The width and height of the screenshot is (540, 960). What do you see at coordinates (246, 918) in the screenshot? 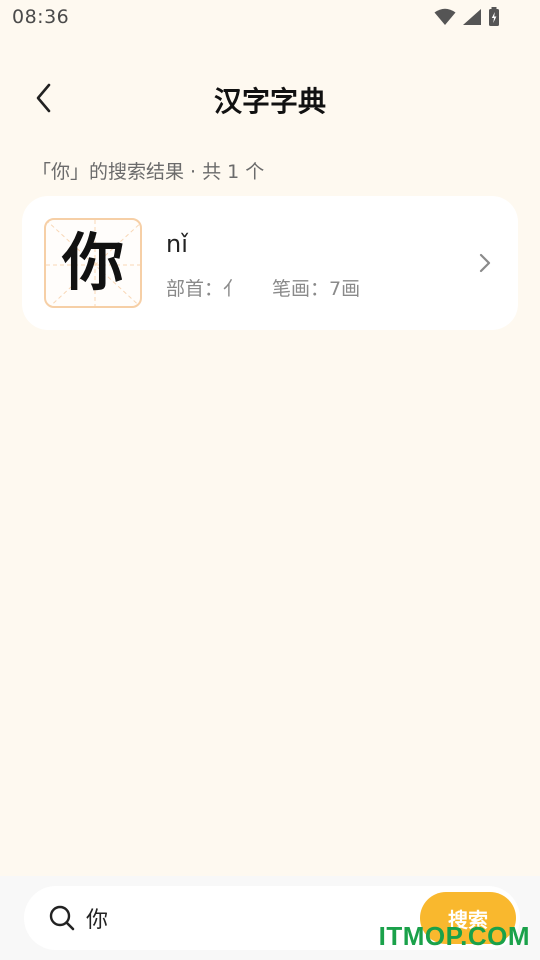
I see `search-input` at bounding box center [246, 918].